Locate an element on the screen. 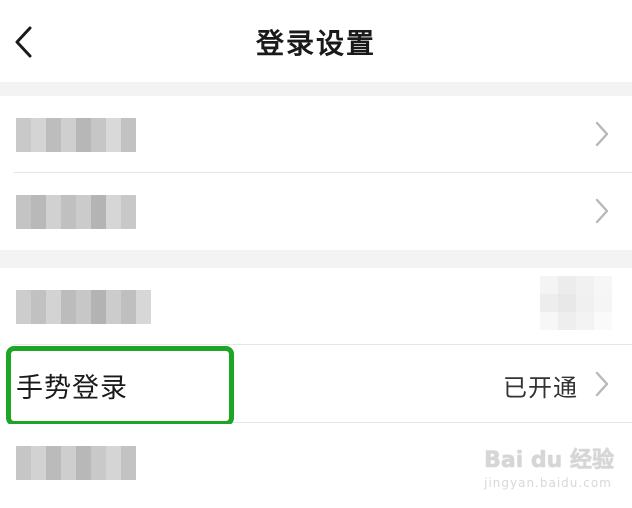  watermark-brand: Bai du 经验 is located at coordinates (549, 460).